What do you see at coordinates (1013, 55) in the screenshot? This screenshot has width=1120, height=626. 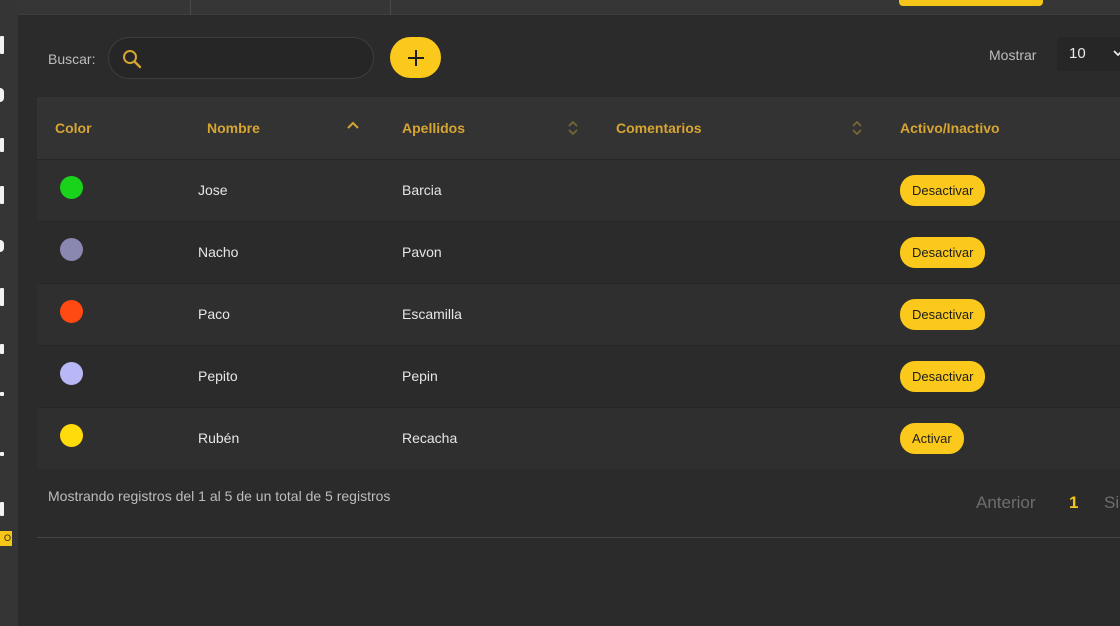 I see `page-size-label: Mostrar` at bounding box center [1013, 55].